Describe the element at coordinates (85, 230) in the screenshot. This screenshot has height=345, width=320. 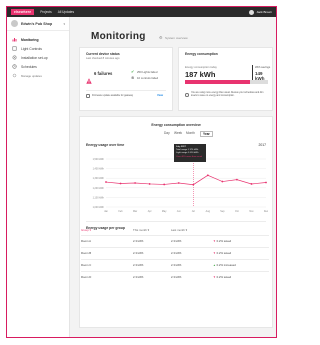
I see `col-label: Group` at that location.